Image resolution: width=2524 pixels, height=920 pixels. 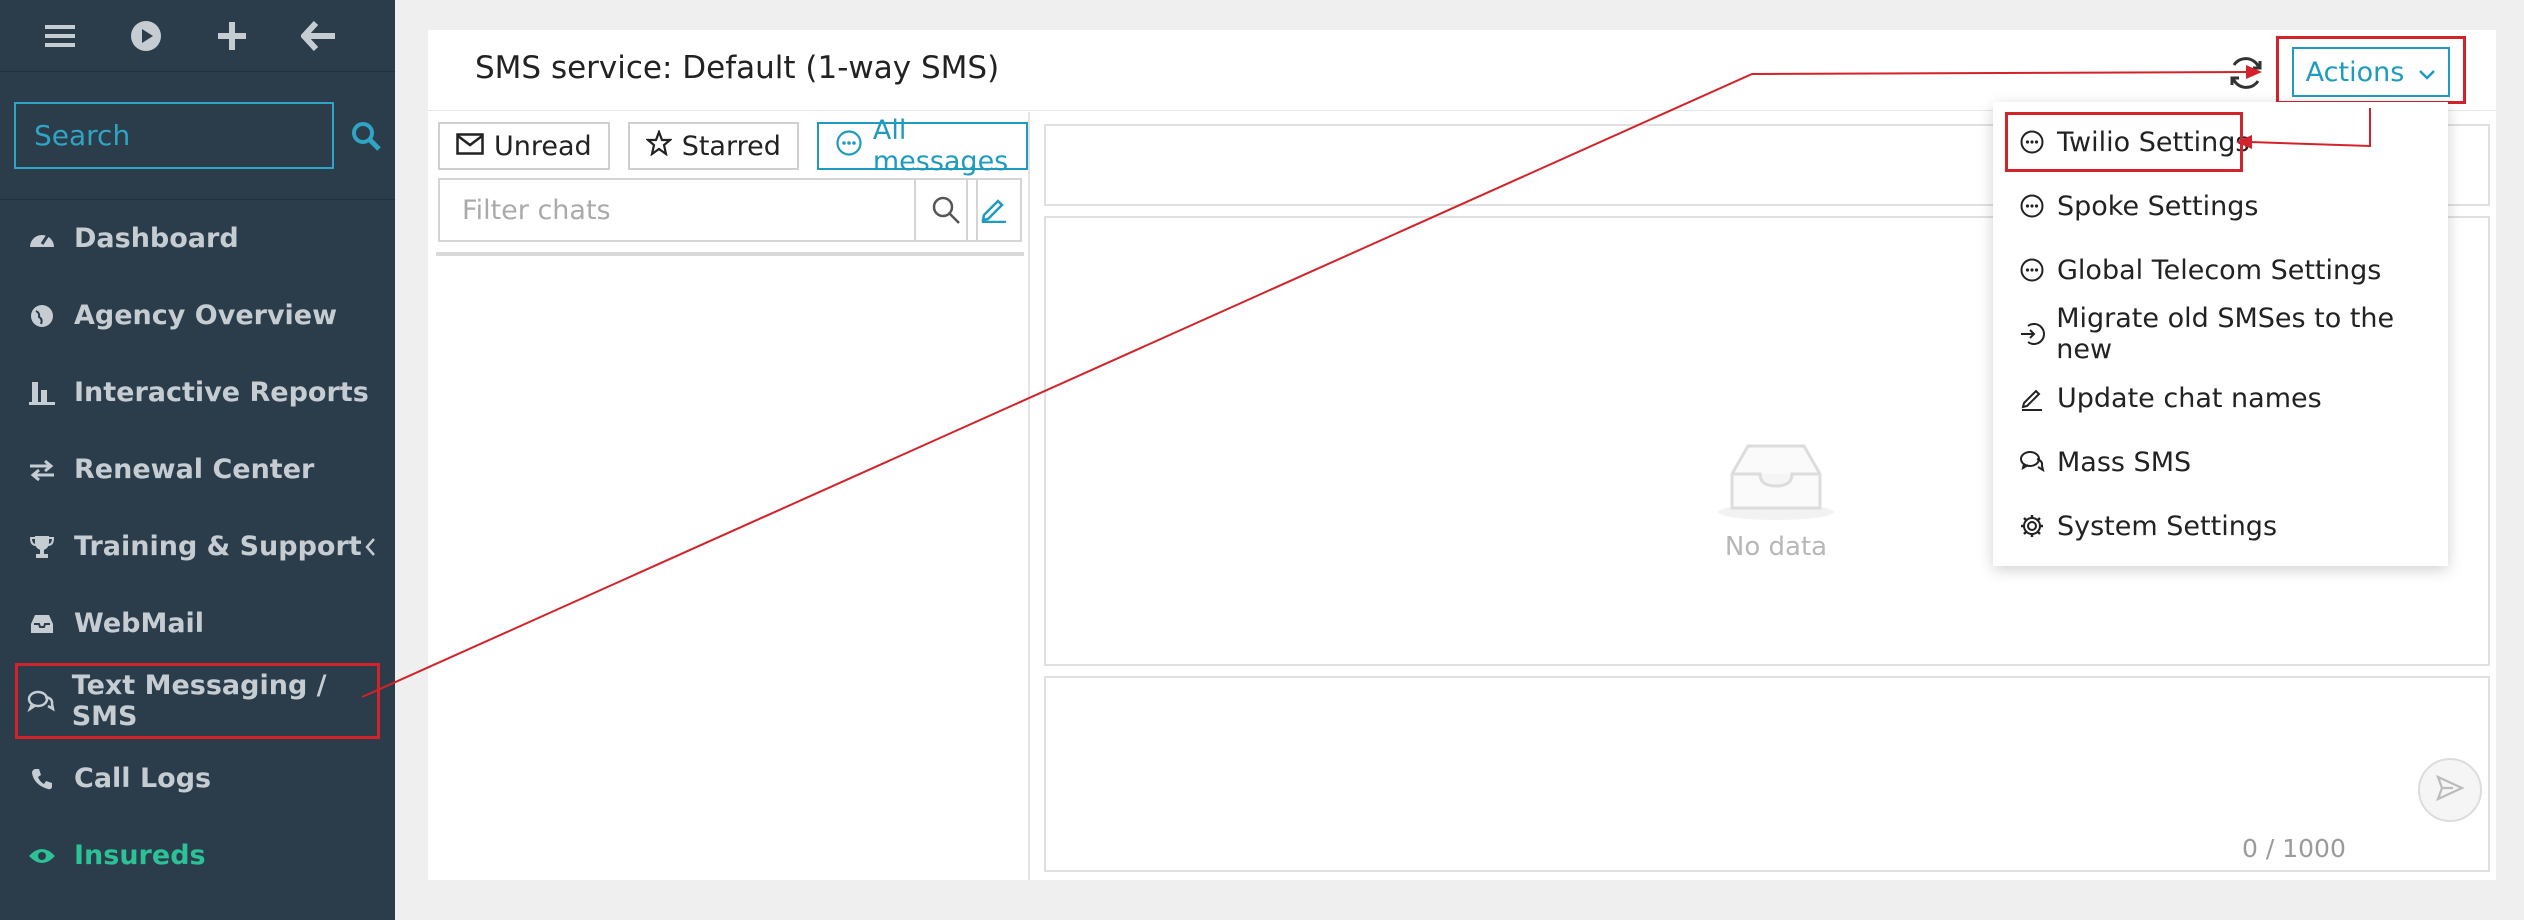 What do you see at coordinates (366, 136) in the screenshot?
I see `search-icon` at bounding box center [366, 136].